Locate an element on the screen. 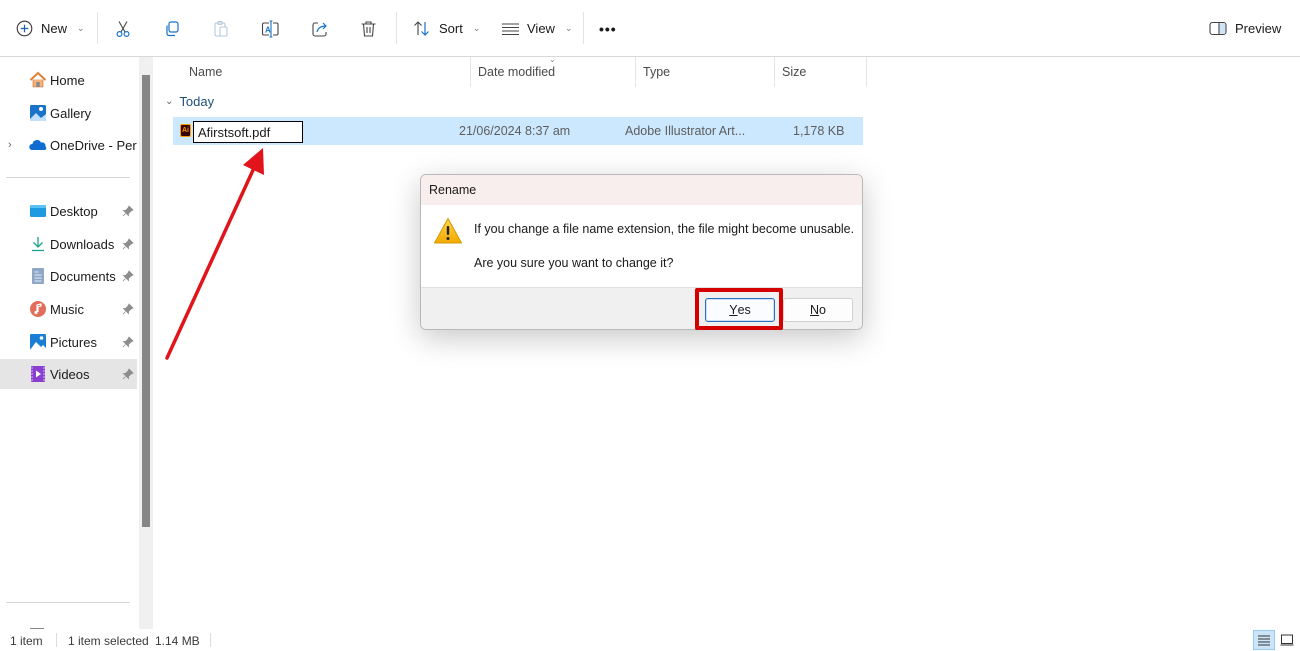  column-header-label: Date modified is located at coordinates (517, 72).